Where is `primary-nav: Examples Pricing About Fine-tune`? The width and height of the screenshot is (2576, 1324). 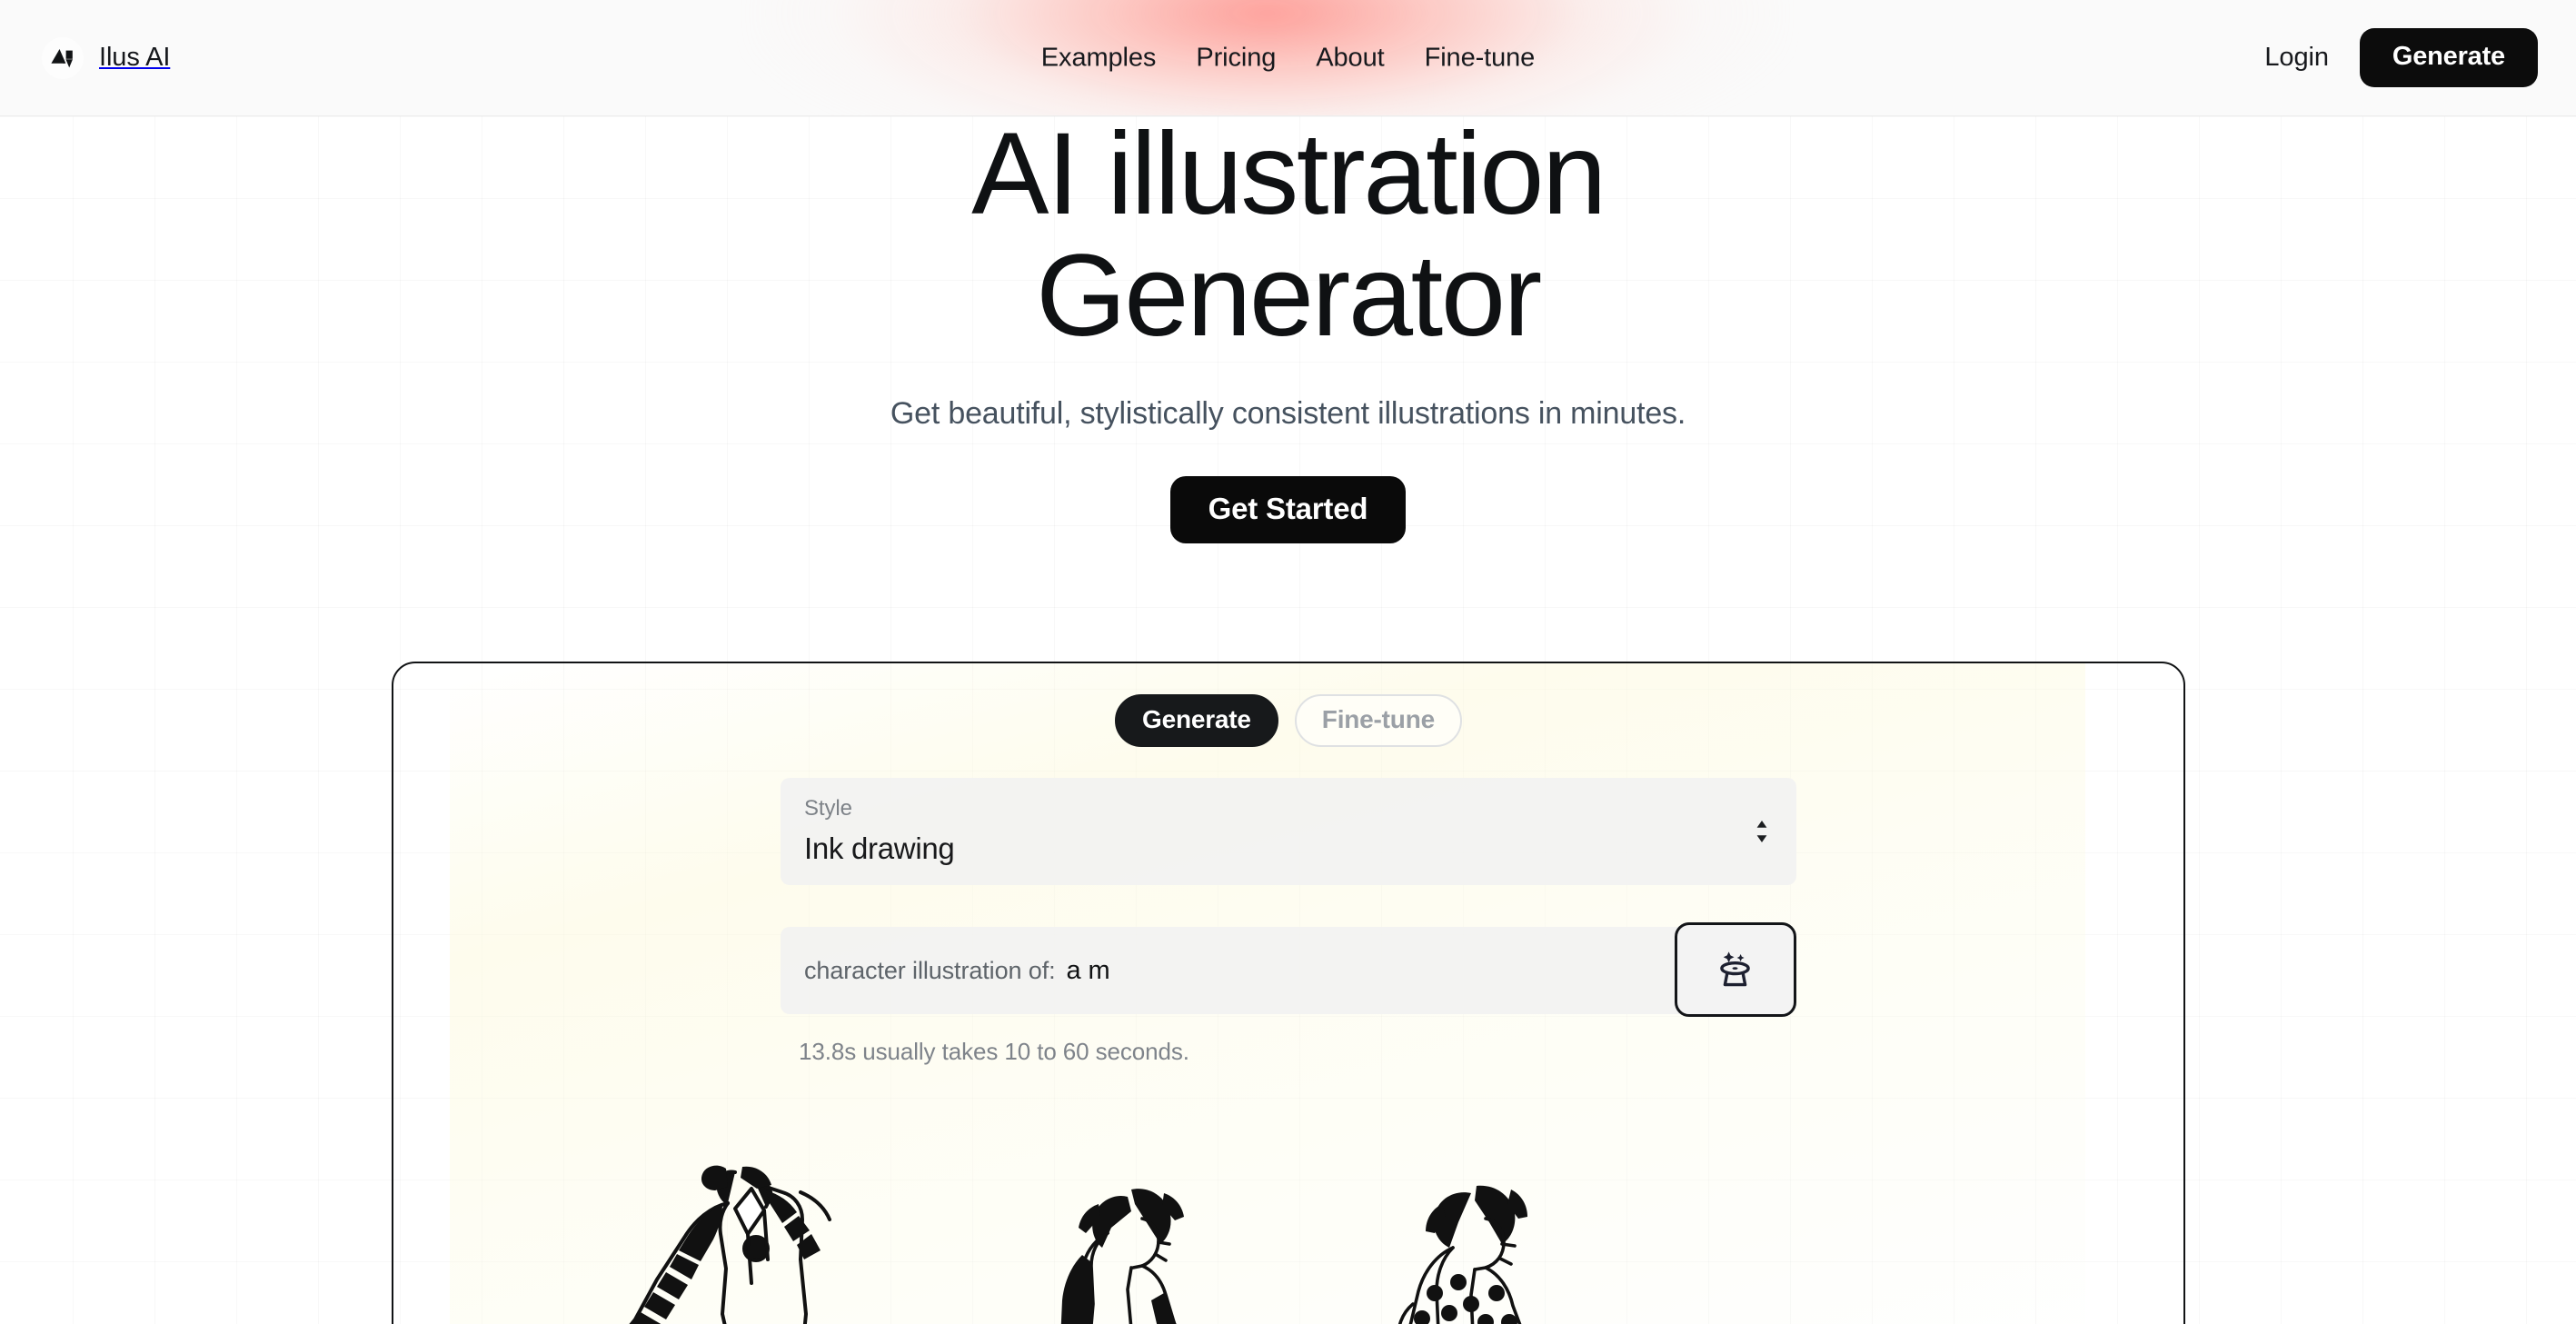 primary-nav: Examples Pricing About Fine-tune is located at coordinates (1288, 58).